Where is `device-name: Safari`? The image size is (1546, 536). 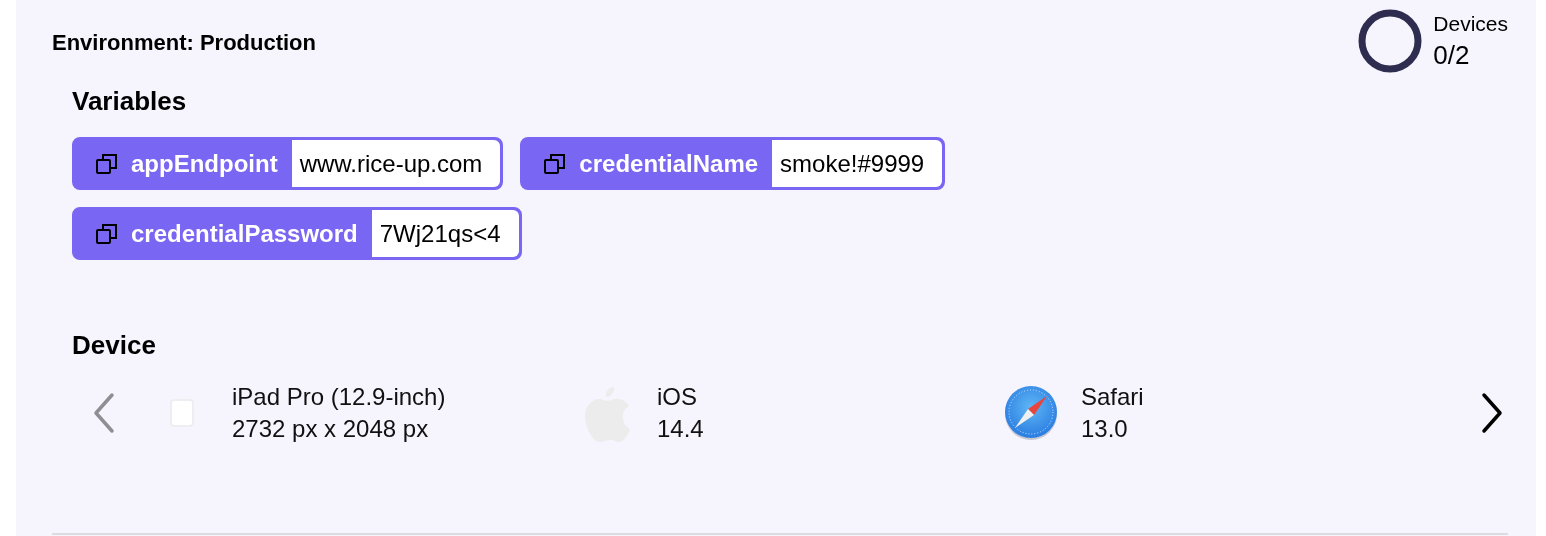 device-name: Safari is located at coordinates (1112, 397).